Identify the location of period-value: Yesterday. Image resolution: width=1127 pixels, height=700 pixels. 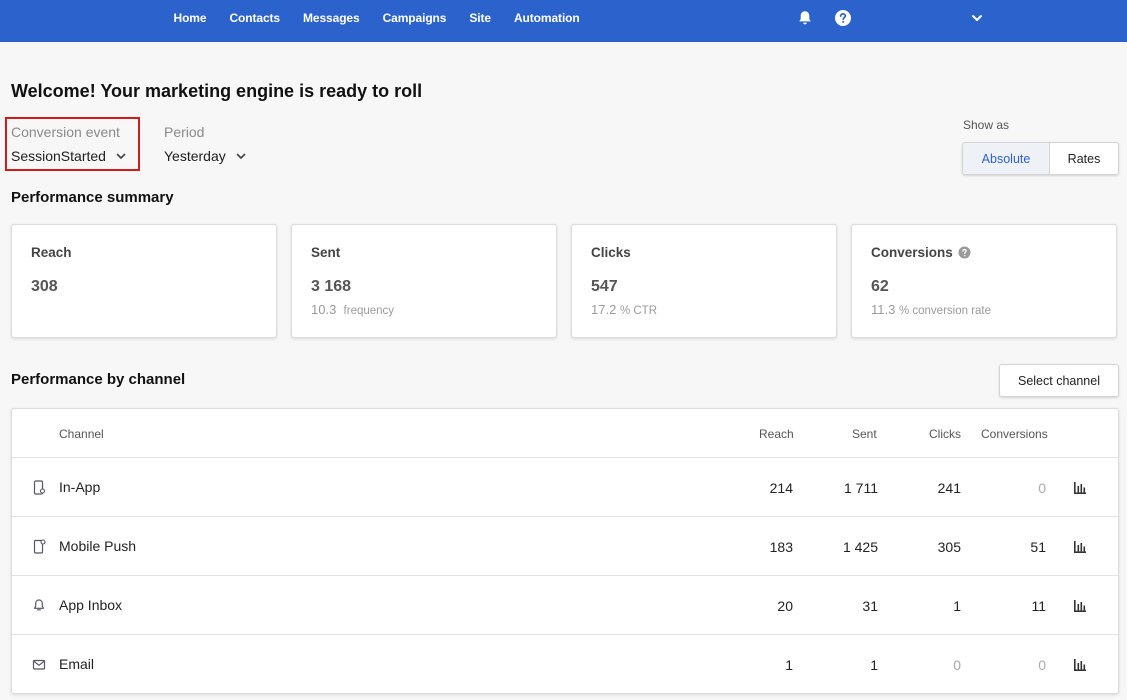
(205, 156).